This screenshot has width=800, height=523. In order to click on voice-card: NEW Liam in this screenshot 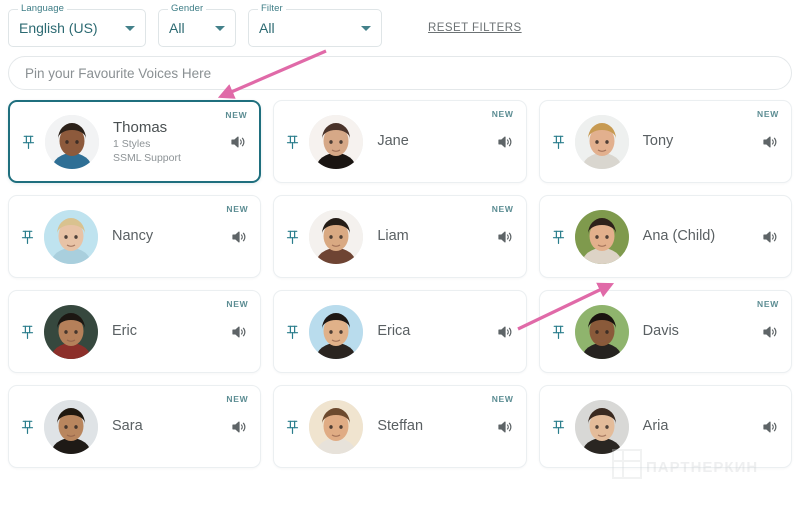, I will do `click(400, 236)`.